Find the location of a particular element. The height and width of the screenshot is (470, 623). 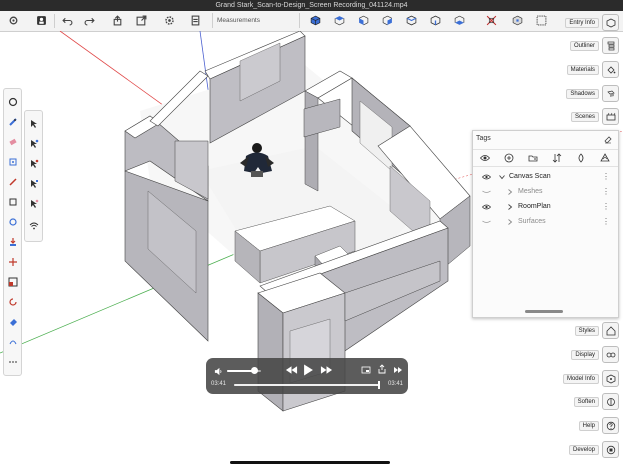

model-info-icon is located at coordinates (610, 378).